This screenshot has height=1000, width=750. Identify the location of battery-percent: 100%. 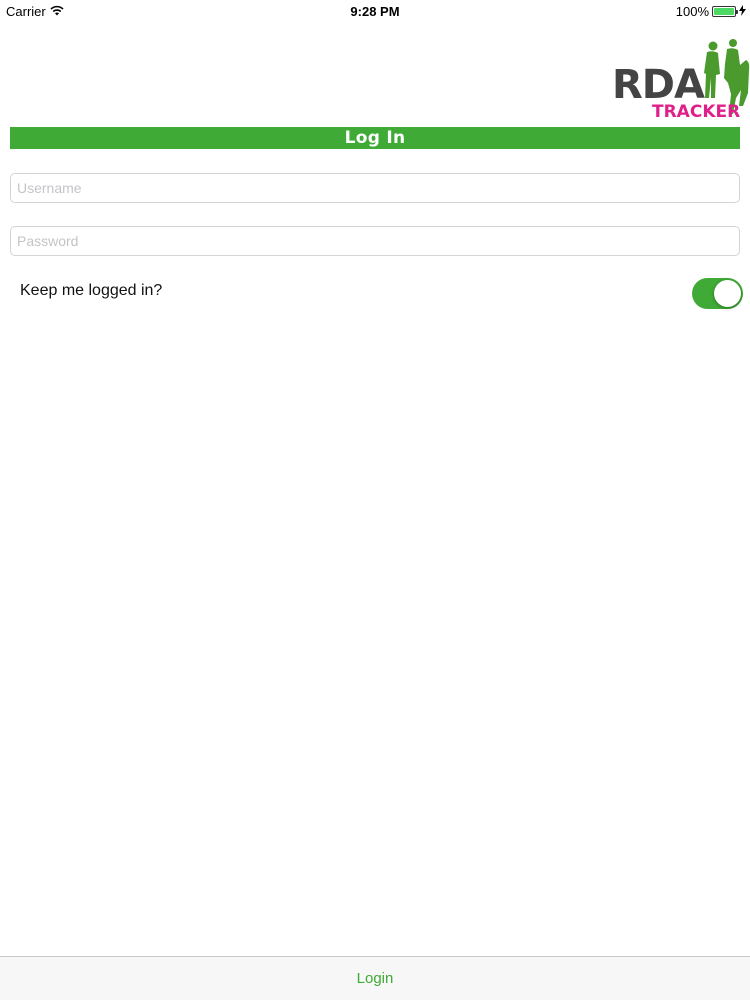
(692, 11).